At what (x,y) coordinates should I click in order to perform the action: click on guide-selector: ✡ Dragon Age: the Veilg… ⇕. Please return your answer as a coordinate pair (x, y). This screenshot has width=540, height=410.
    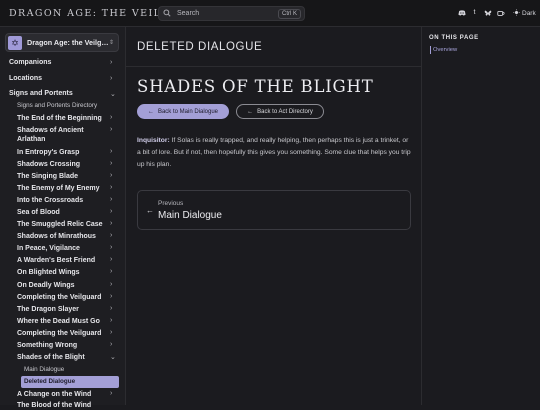
    Looking at the image, I should click on (62, 42).